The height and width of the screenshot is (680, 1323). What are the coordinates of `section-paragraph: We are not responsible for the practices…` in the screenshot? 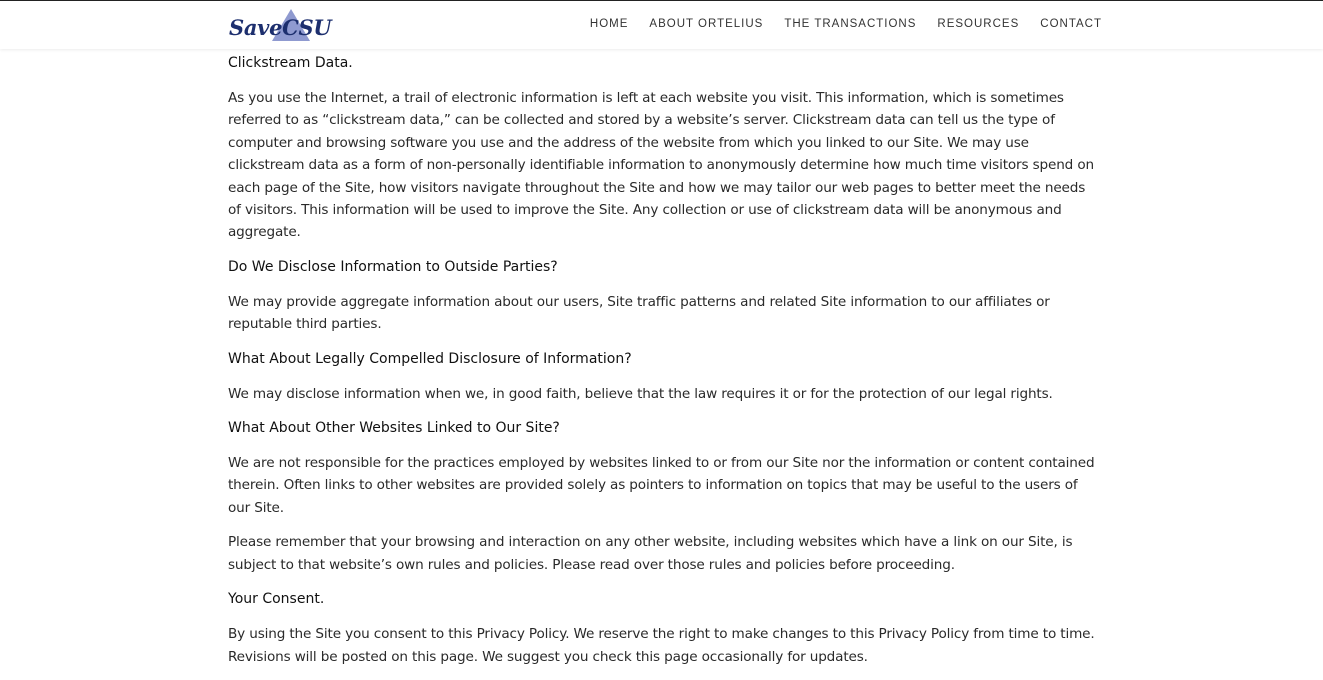 It's located at (661, 485).